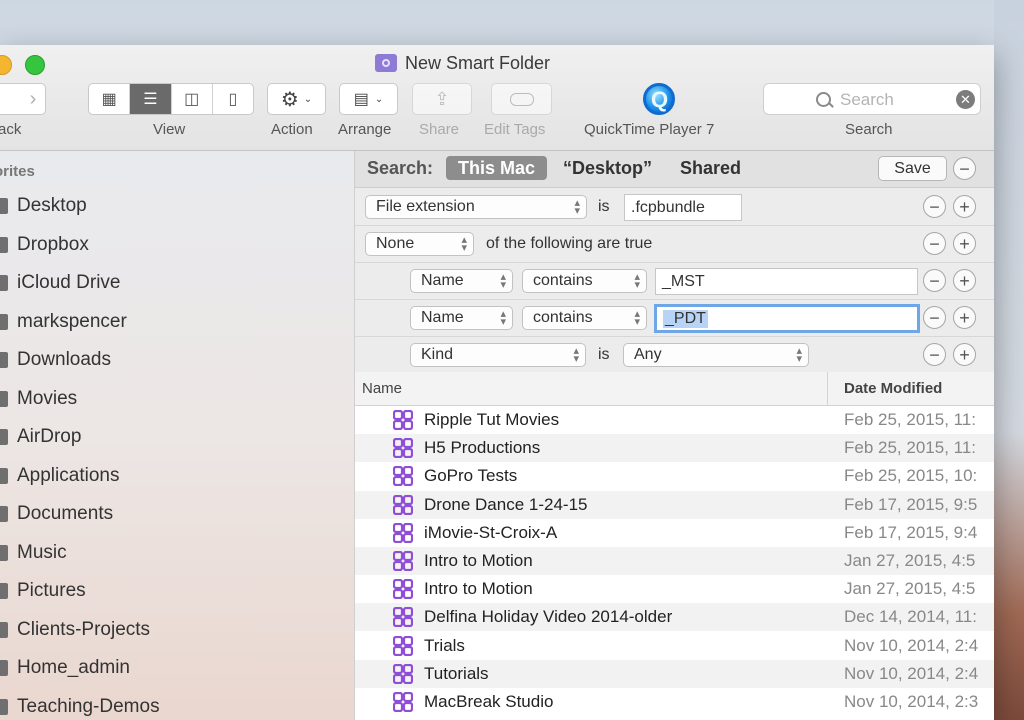 The image size is (1024, 720). Describe the element at coordinates (296, 99) in the screenshot. I see `action-button: ⚙ ⌄` at that location.